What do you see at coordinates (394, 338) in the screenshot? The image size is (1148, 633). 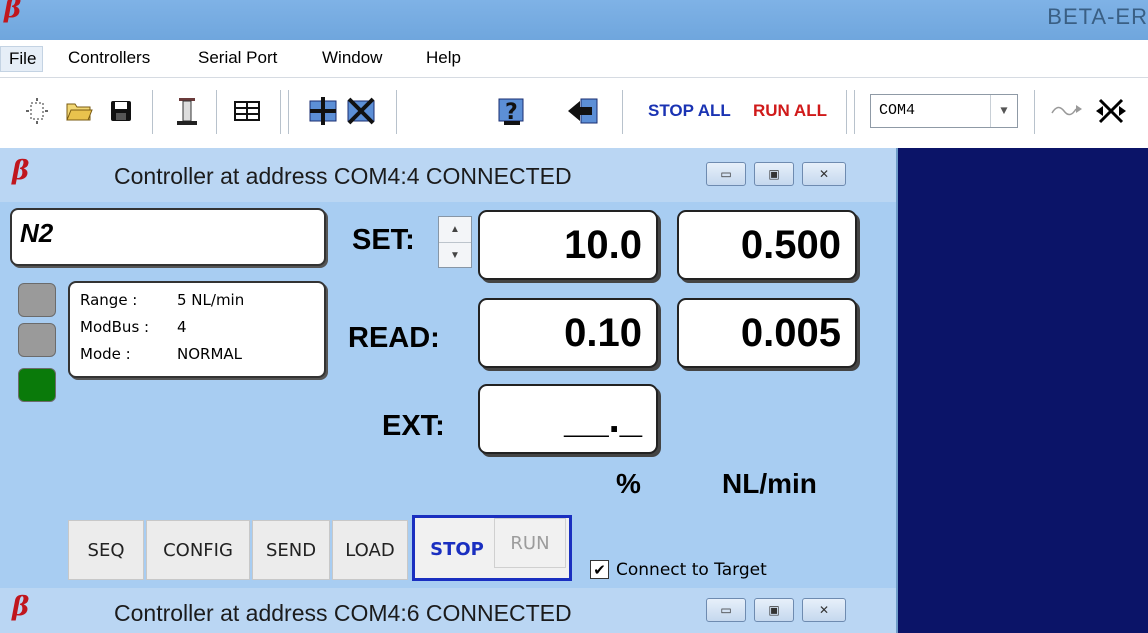 I see `read-label: READ:` at bounding box center [394, 338].